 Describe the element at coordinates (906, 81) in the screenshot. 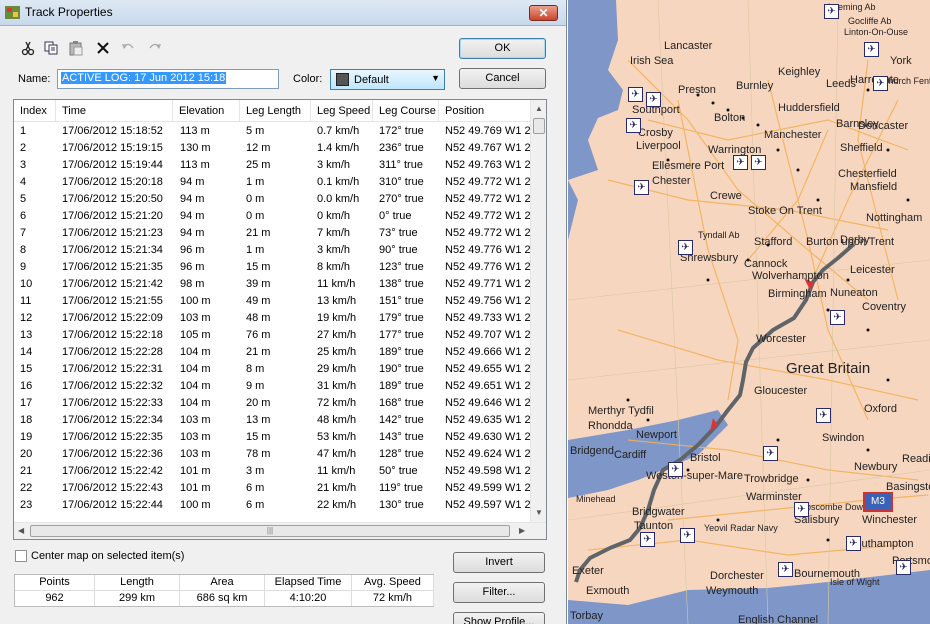

I see `place-label: Church Fenton` at that location.